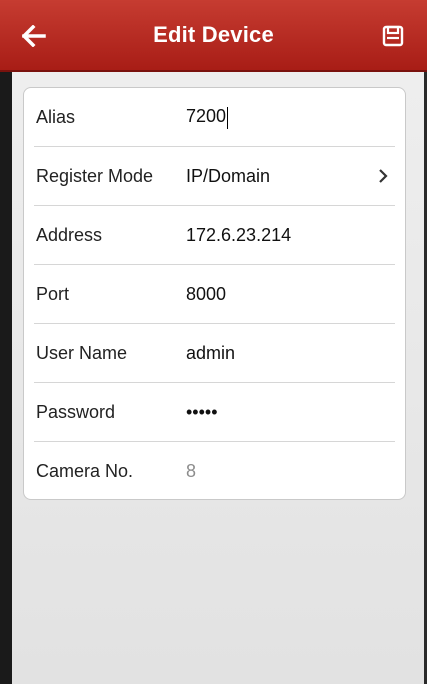 The width and height of the screenshot is (427, 684). I want to click on password-row: Password •••••, so click(214, 412).